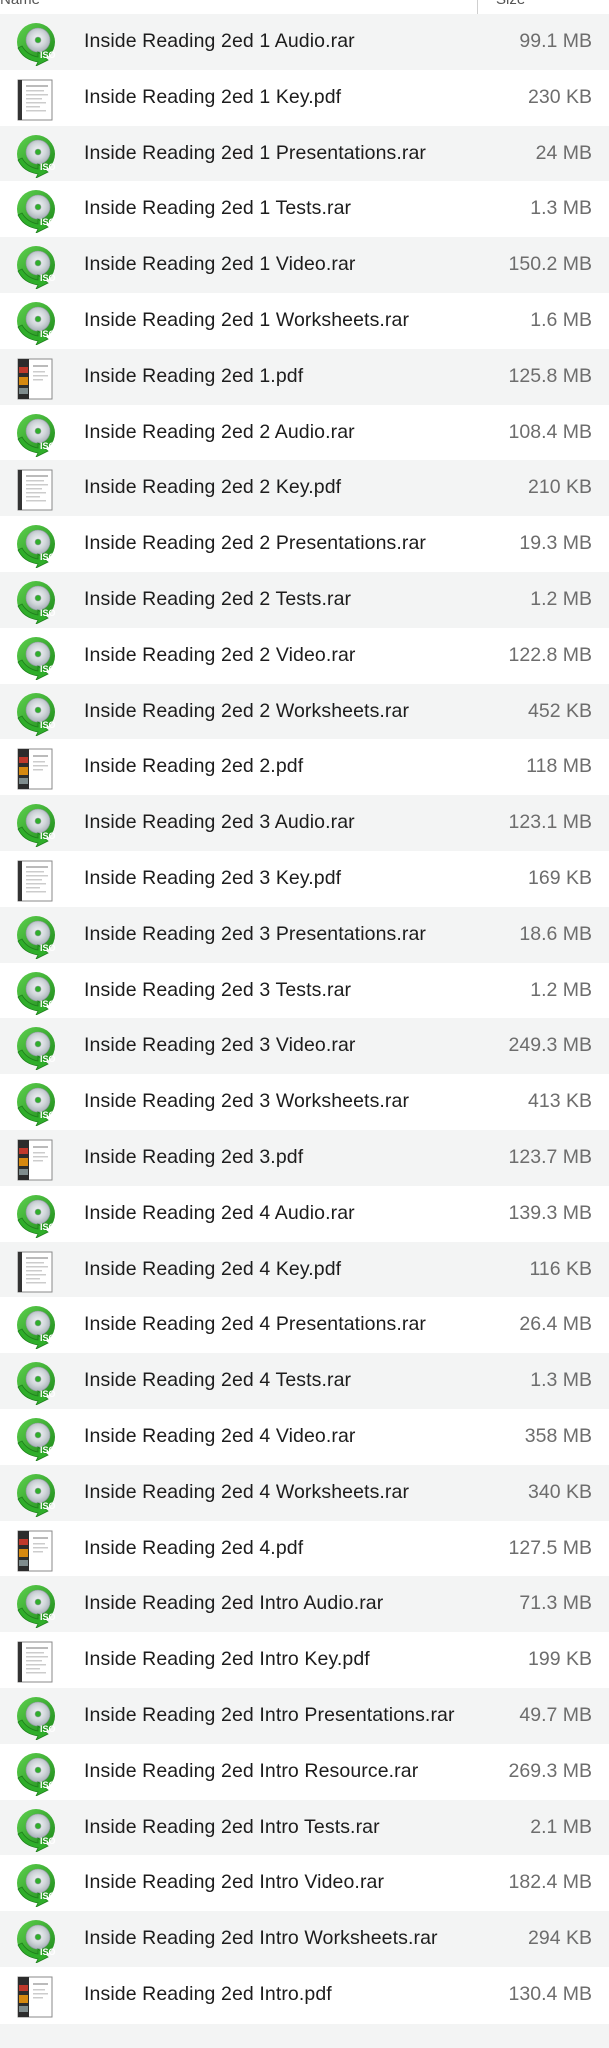 The width and height of the screenshot is (609, 2048). I want to click on file-name: Inside Reading 2ed Intro.pdf, so click(208, 1993).